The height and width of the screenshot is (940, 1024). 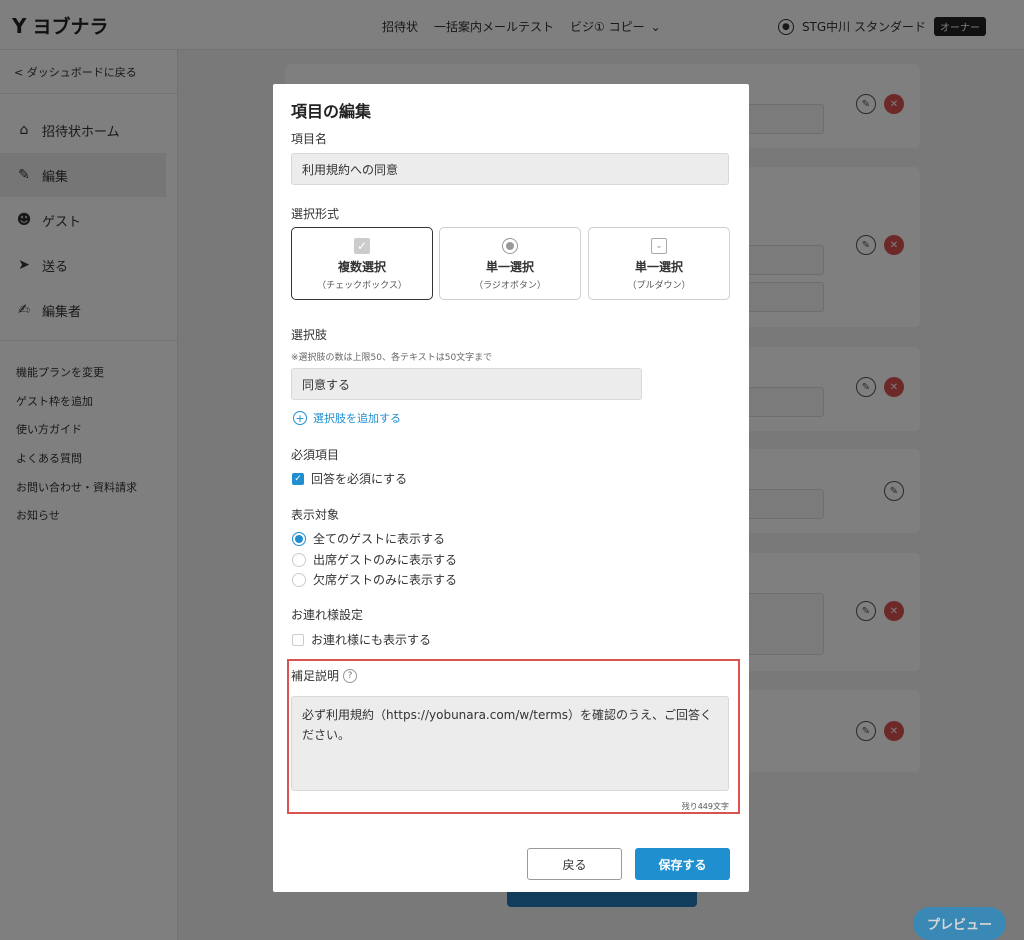 What do you see at coordinates (315, 676) in the screenshot?
I see `supplement-label-text: 補足説明` at bounding box center [315, 676].